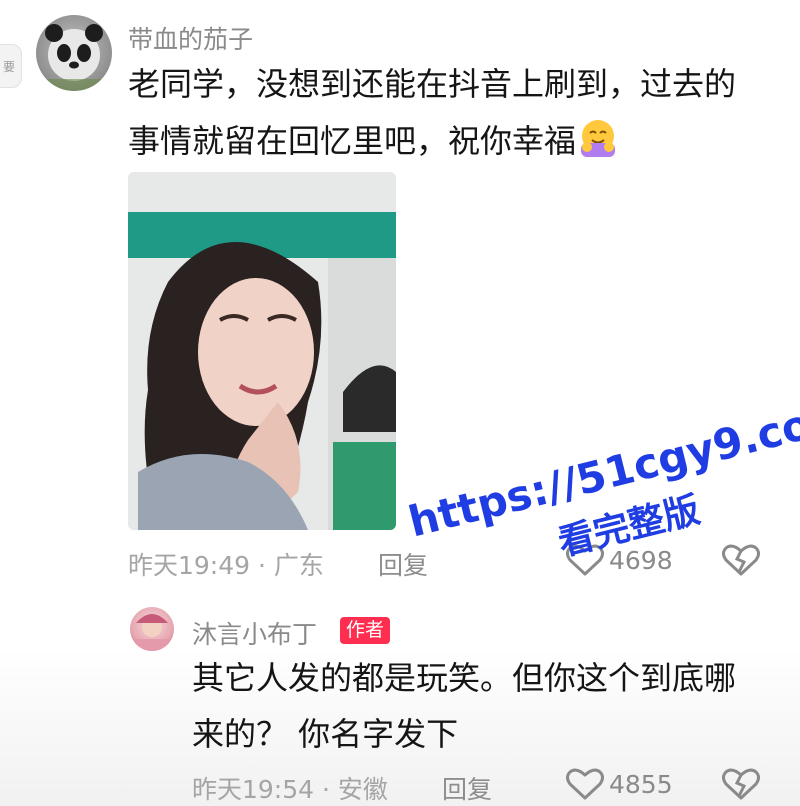 Image resolution: width=800 pixels, height=806 pixels. I want to click on avatar, so click(74, 53).